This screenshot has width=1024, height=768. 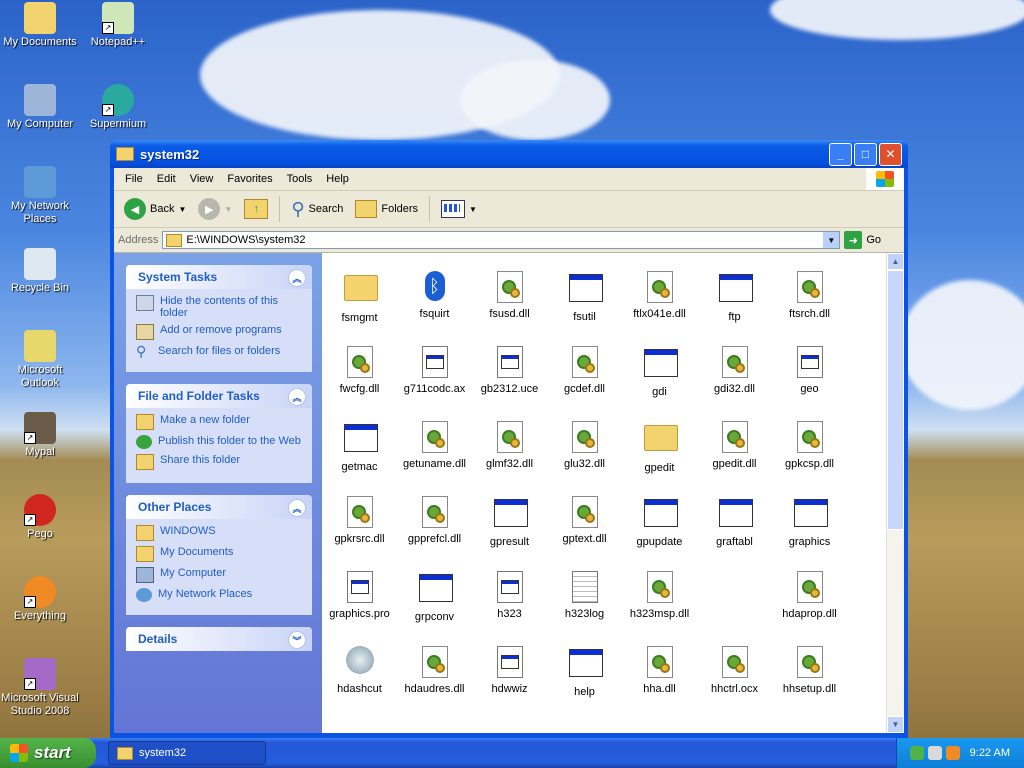 I want to click on scroll-down-button: ▼, so click(x=895, y=724).